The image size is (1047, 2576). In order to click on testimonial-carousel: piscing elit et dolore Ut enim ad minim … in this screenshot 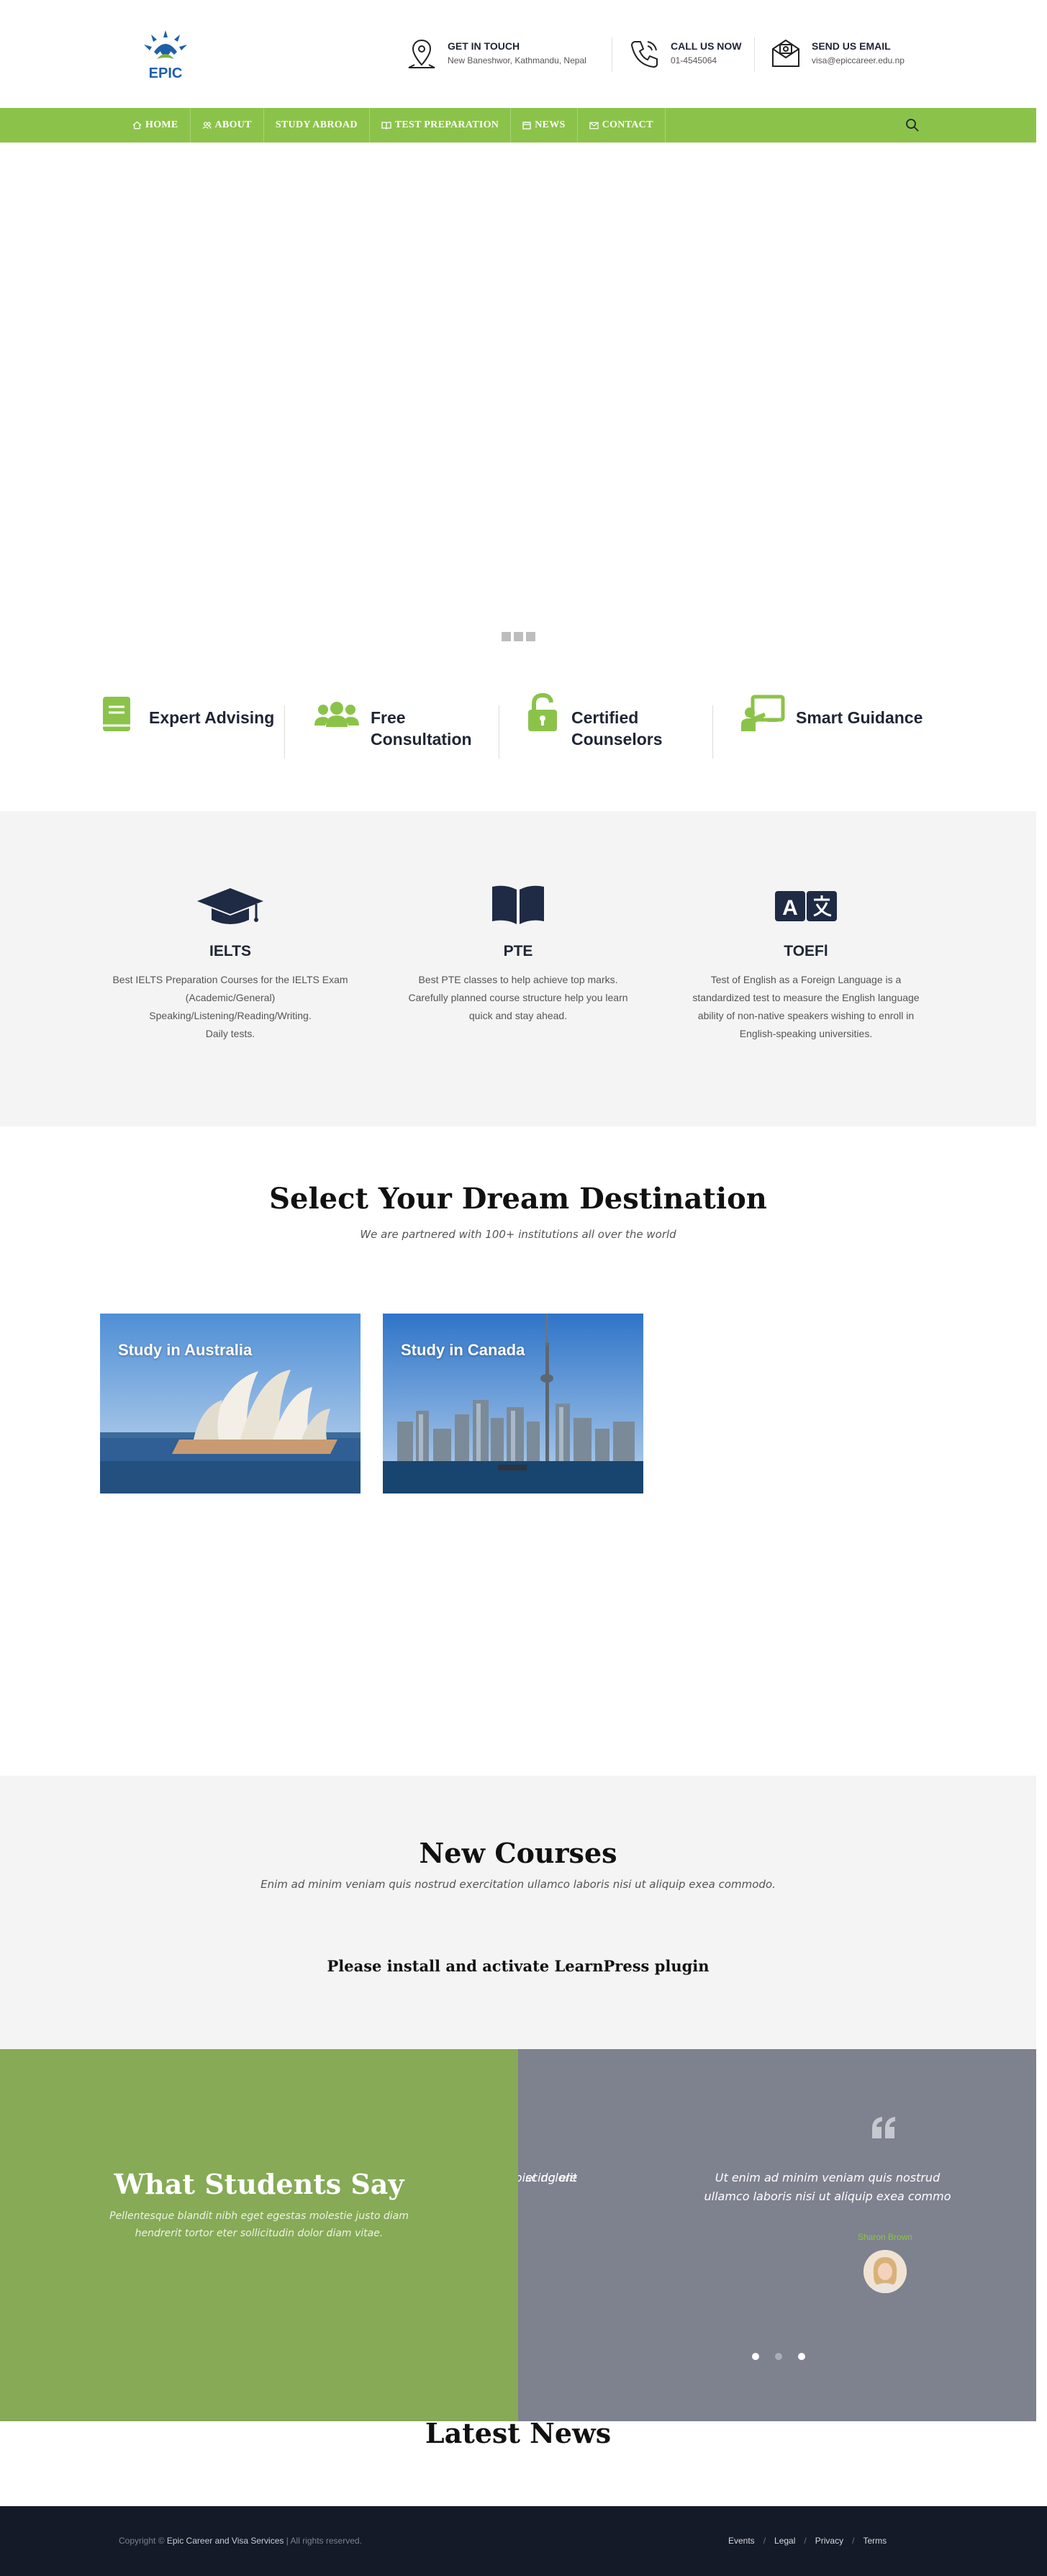, I will do `click(777, 2235)`.